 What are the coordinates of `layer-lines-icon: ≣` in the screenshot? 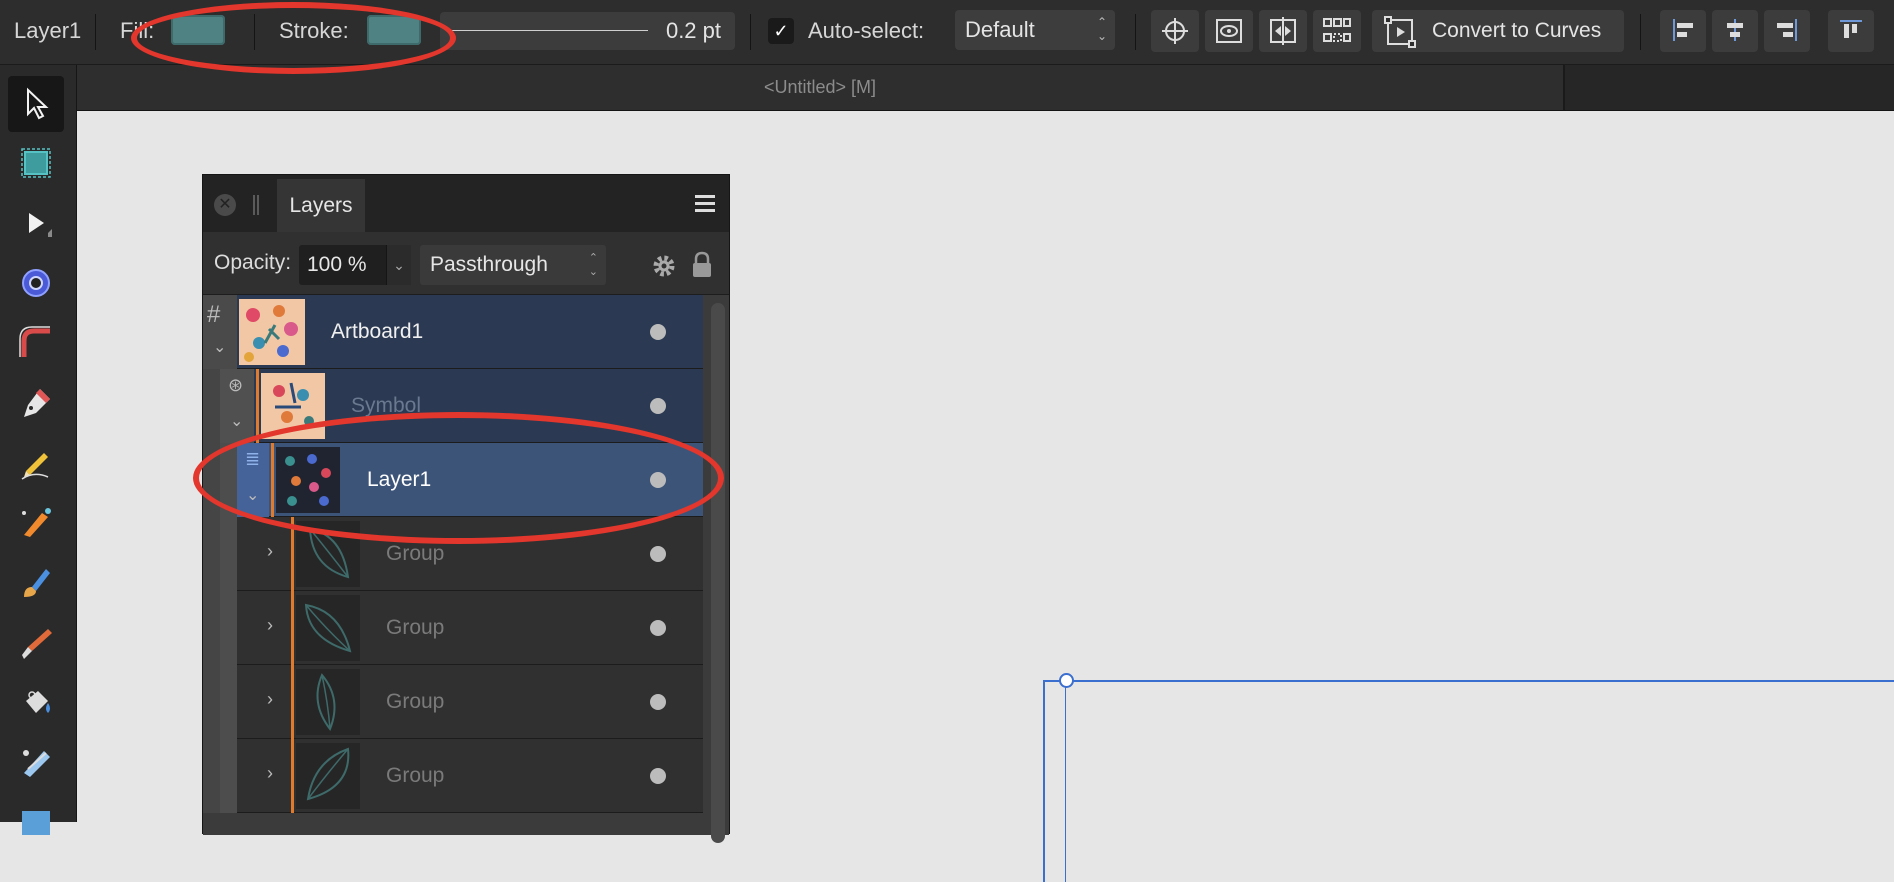 It's located at (253, 459).